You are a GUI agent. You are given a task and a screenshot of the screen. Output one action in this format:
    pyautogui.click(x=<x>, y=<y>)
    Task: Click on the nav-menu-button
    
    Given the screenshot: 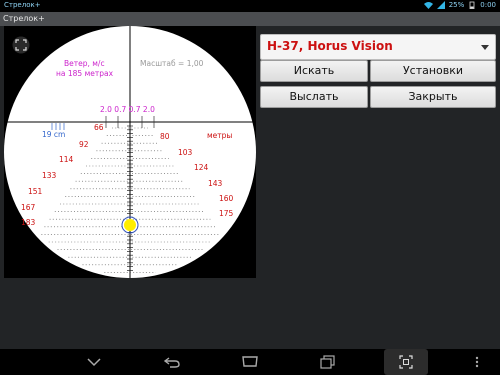 What is the action you would take?
    pyautogui.click(x=477, y=362)
    